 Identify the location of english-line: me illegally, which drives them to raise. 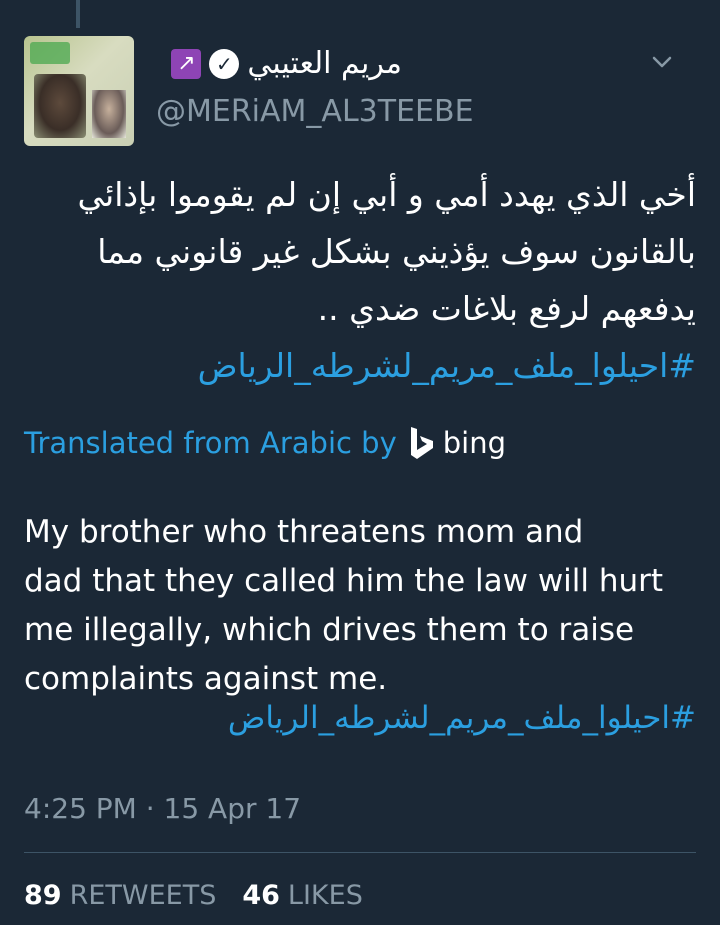
(329, 630).